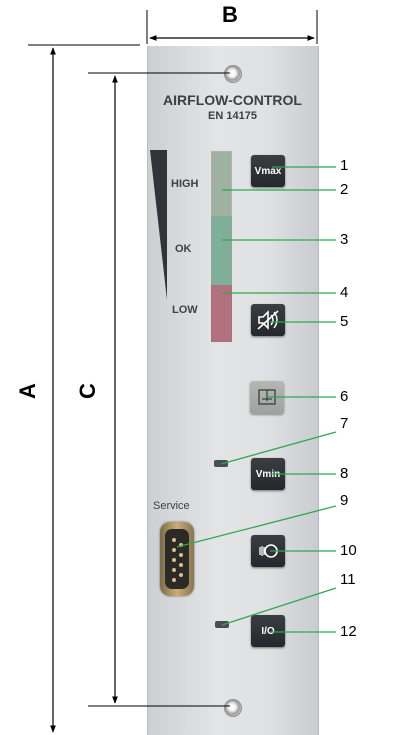  I want to click on indicator-bar-high, so click(221, 184).